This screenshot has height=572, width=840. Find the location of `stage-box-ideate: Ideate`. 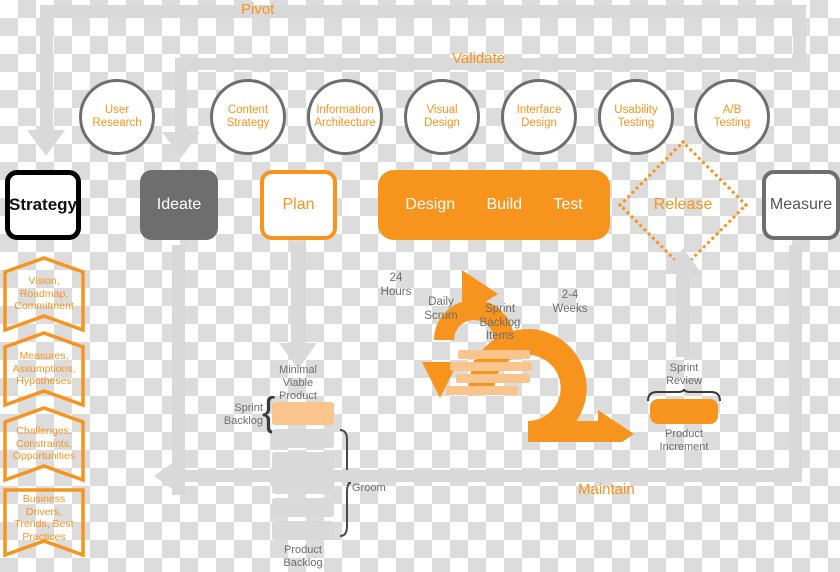

stage-box-ideate: Ideate is located at coordinates (179, 205).